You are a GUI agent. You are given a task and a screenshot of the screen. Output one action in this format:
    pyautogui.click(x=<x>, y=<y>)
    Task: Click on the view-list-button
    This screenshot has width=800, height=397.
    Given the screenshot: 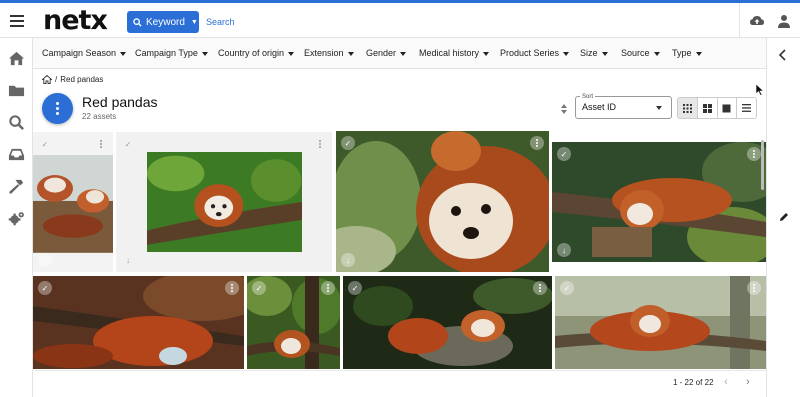 What is the action you would take?
    pyautogui.click(x=746, y=108)
    